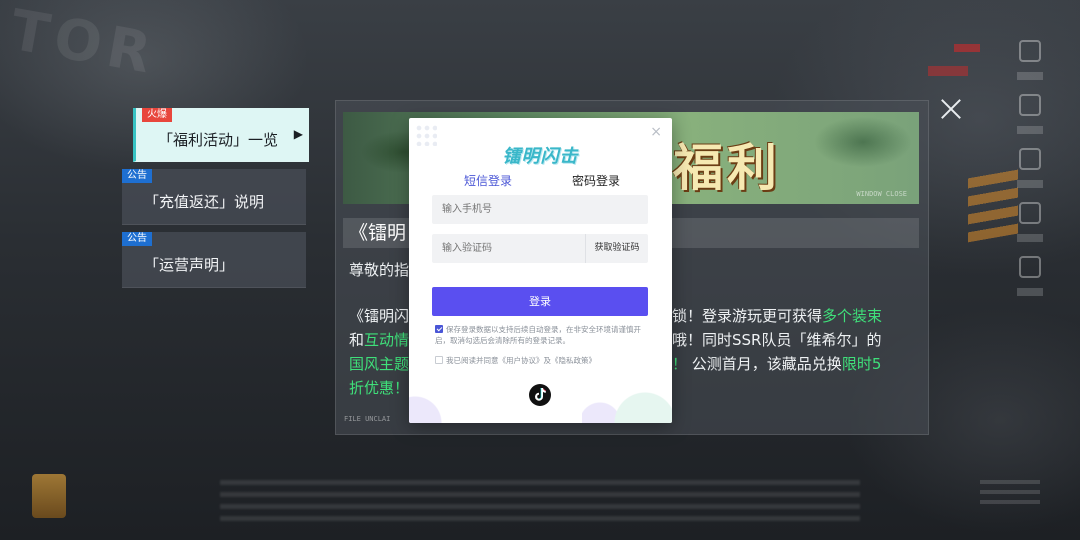  Describe the element at coordinates (540, 301) in the screenshot. I see `login-button: 登录` at that location.